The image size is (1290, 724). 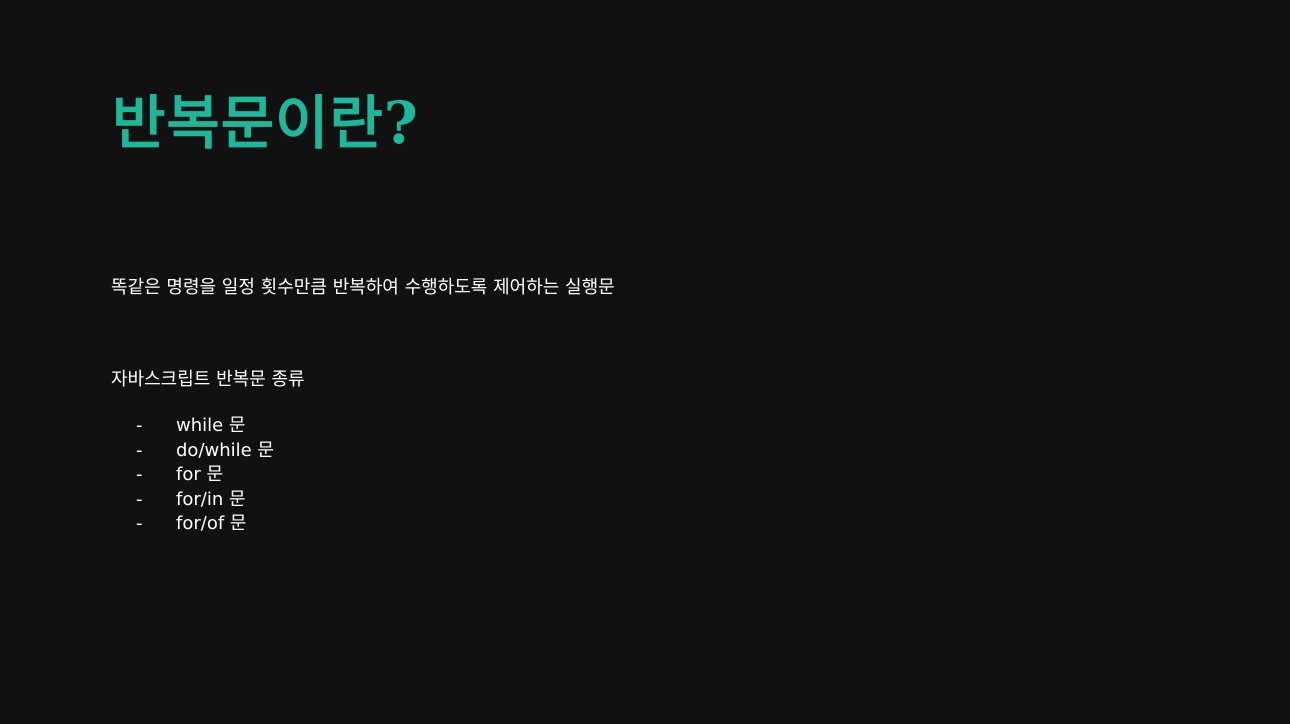 What do you see at coordinates (211, 523) in the screenshot?
I see `list-item-label: for/of 문` at bounding box center [211, 523].